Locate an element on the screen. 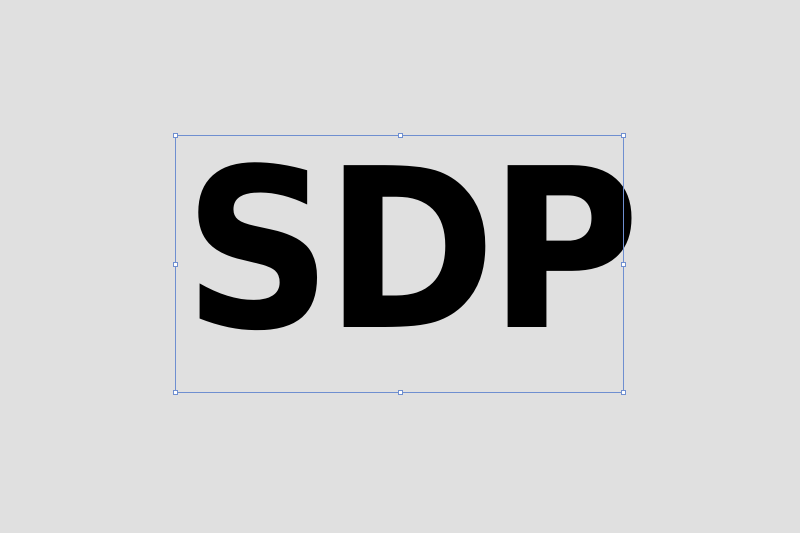 The height and width of the screenshot is (533, 800). resize-handle-bottom-center is located at coordinates (400, 392).